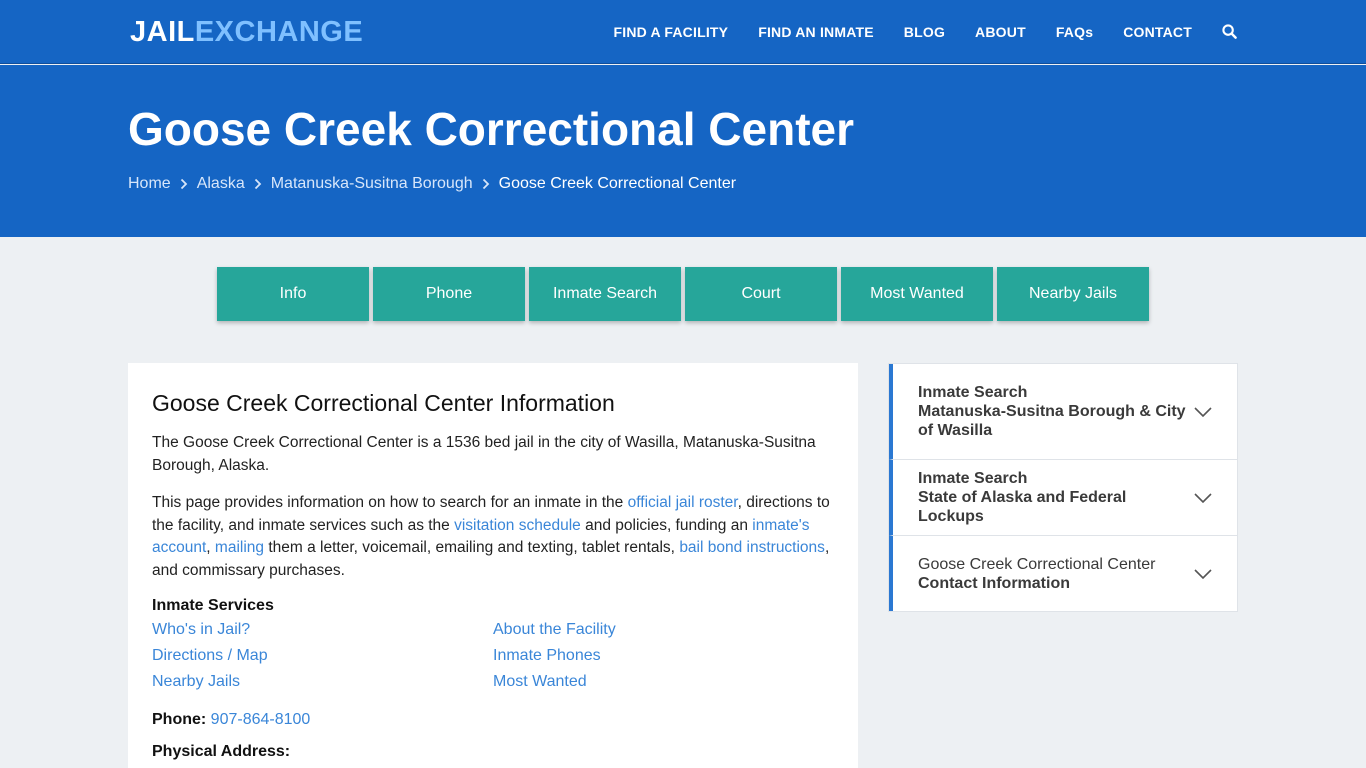  Describe the element at coordinates (1157, 32) in the screenshot. I see `nav-contact: CONTACT` at that location.